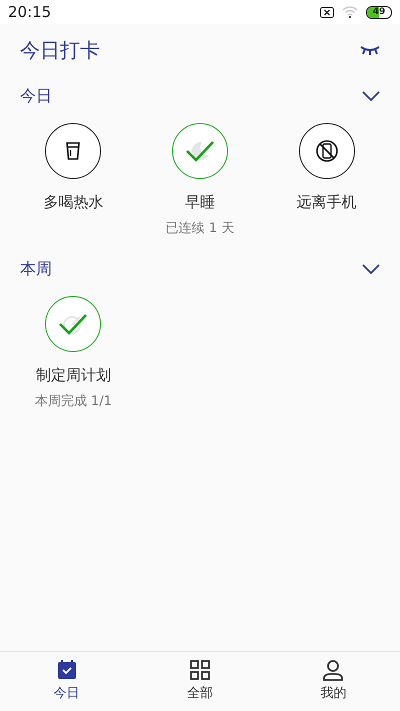 The height and width of the screenshot is (711, 400). I want to click on section-title: 今日, so click(36, 96).